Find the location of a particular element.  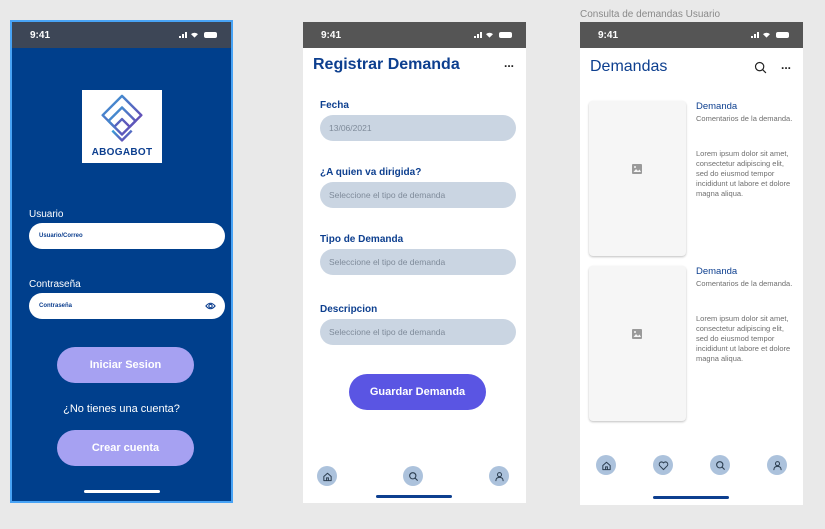

type-label: Tipo de Demanda is located at coordinates (362, 239).